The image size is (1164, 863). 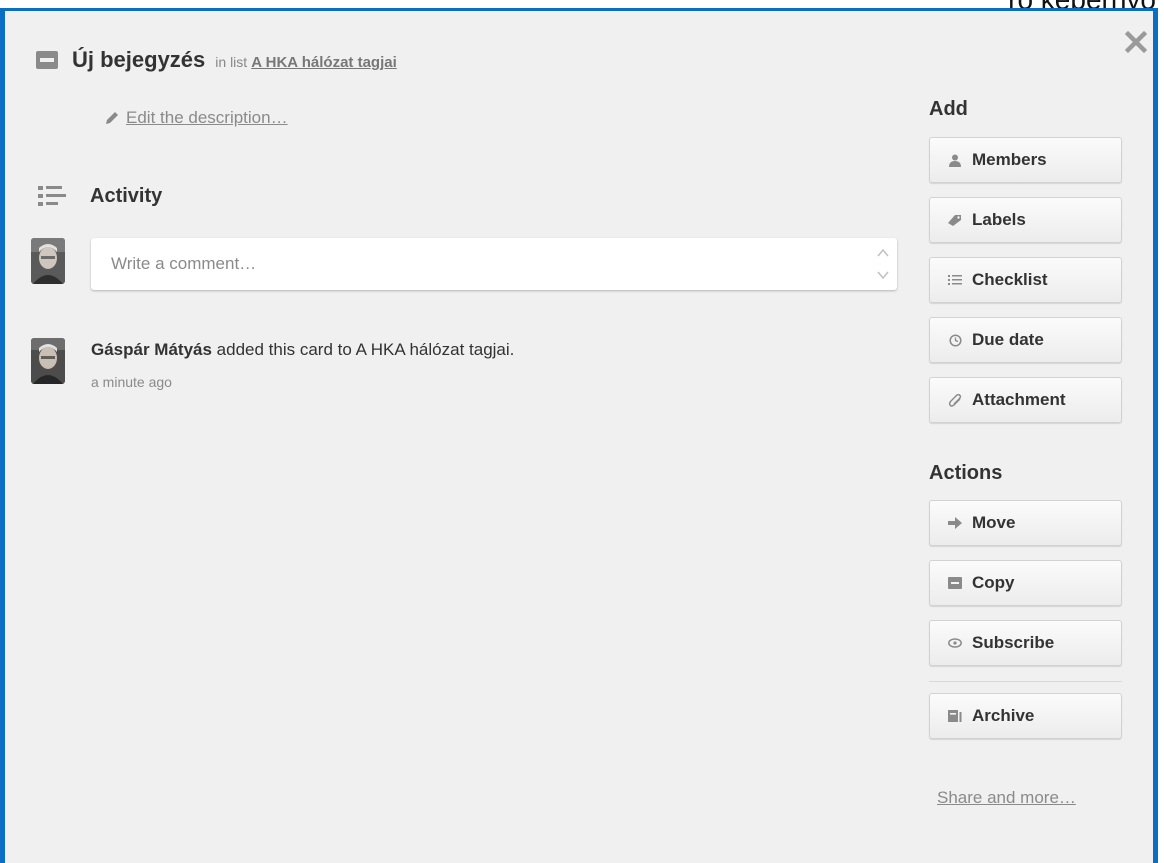 I want to click on activity-list-icon, so click(x=52, y=196).